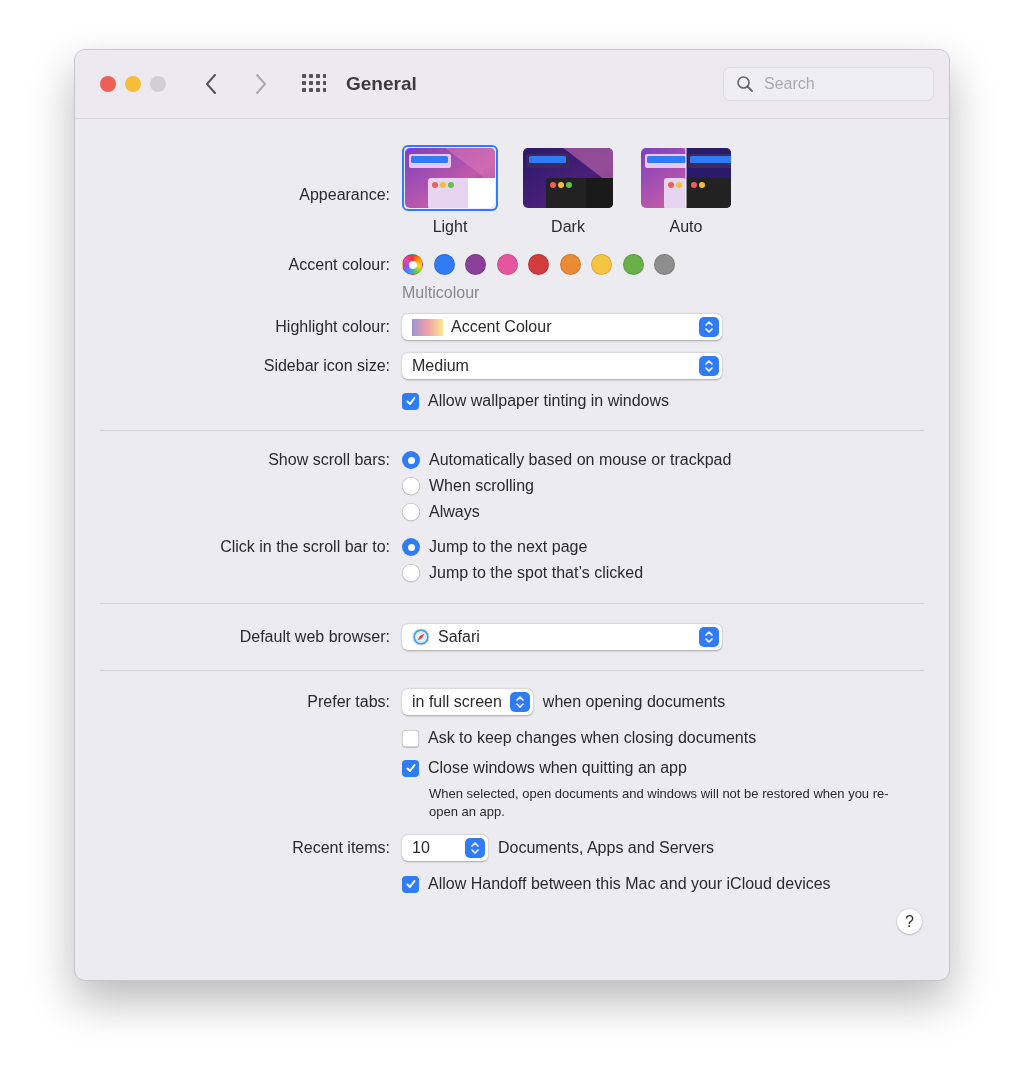 The height and width of the screenshot is (1079, 1024). What do you see at coordinates (344, 195) in the screenshot?
I see `setting-label: Appearance:` at bounding box center [344, 195].